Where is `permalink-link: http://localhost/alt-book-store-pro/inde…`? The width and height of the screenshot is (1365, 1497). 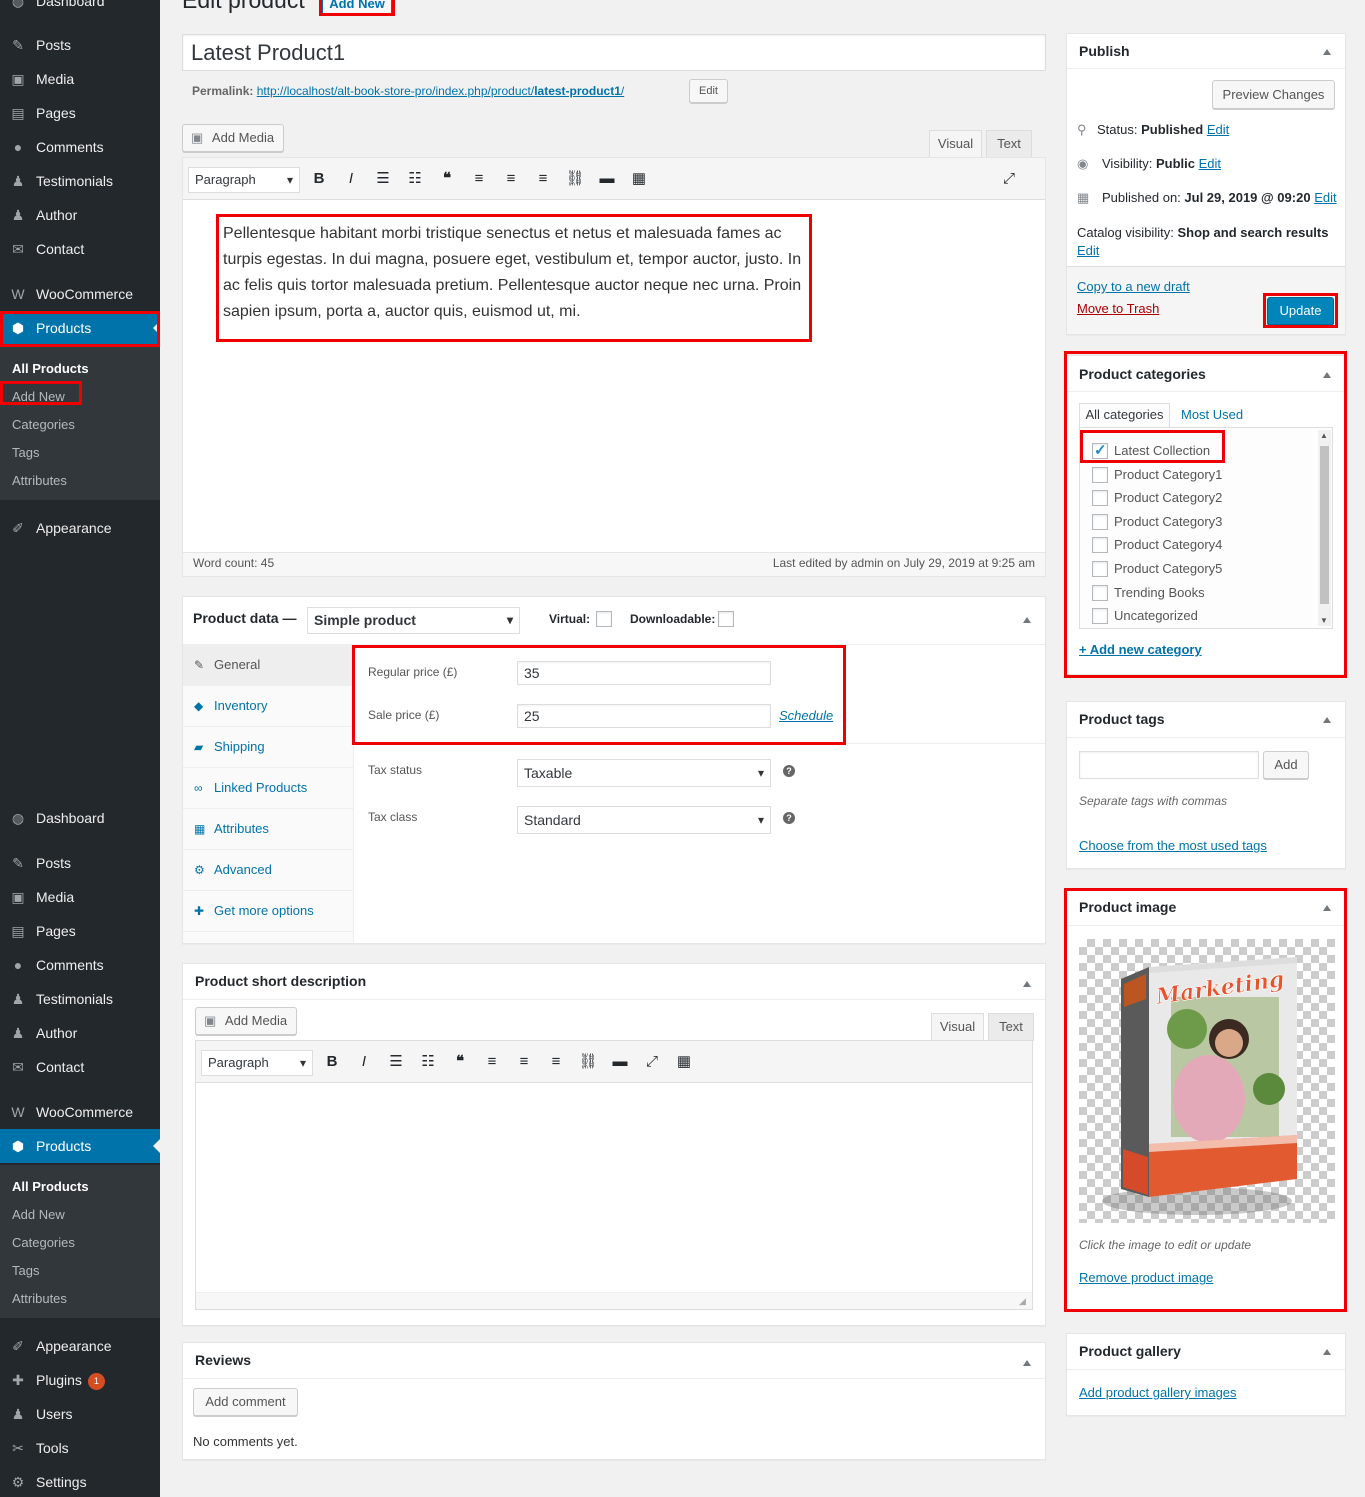 permalink-link: http://localhost/alt-book-store-pro/inde… is located at coordinates (441, 91).